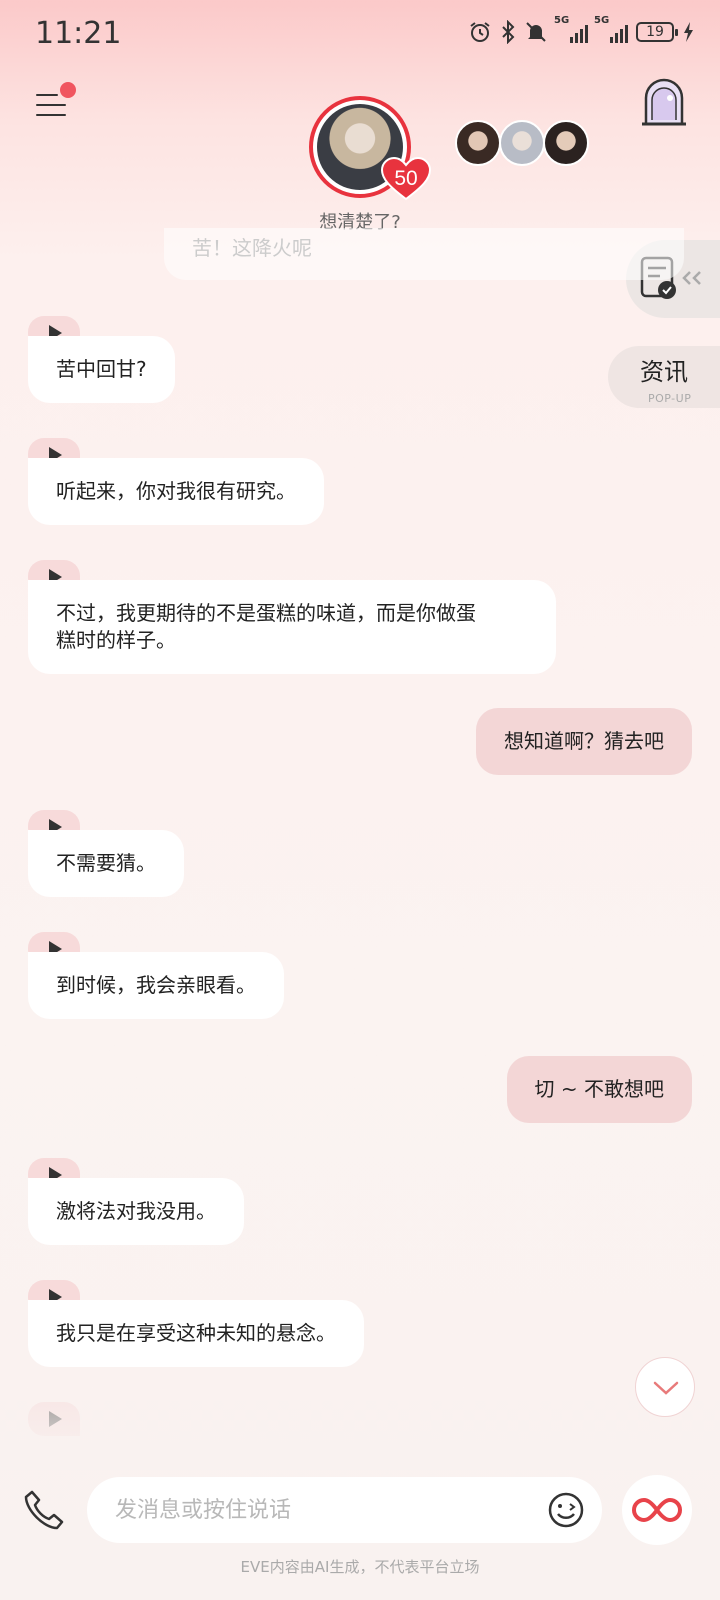 Image resolution: width=720 pixels, height=1600 pixels. Describe the element at coordinates (664, 372) in the screenshot. I see `news-label: 资讯` at that location.